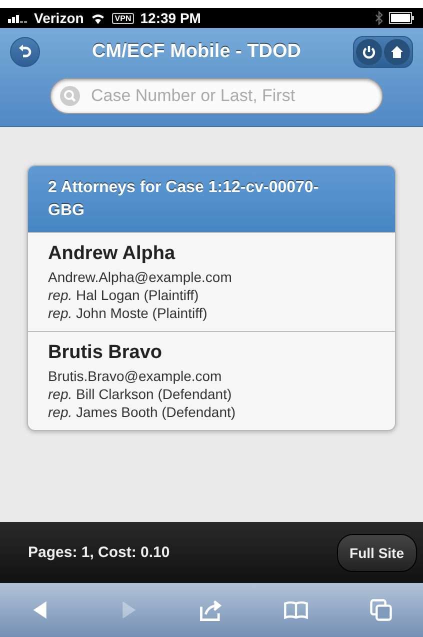 The height and width of the screenshot is (637, 423). Describe the element at coordinates (99, 552) in the screenshot. I see `pages-cost-text: Pages: 1, Cost: 0.10` at that location.